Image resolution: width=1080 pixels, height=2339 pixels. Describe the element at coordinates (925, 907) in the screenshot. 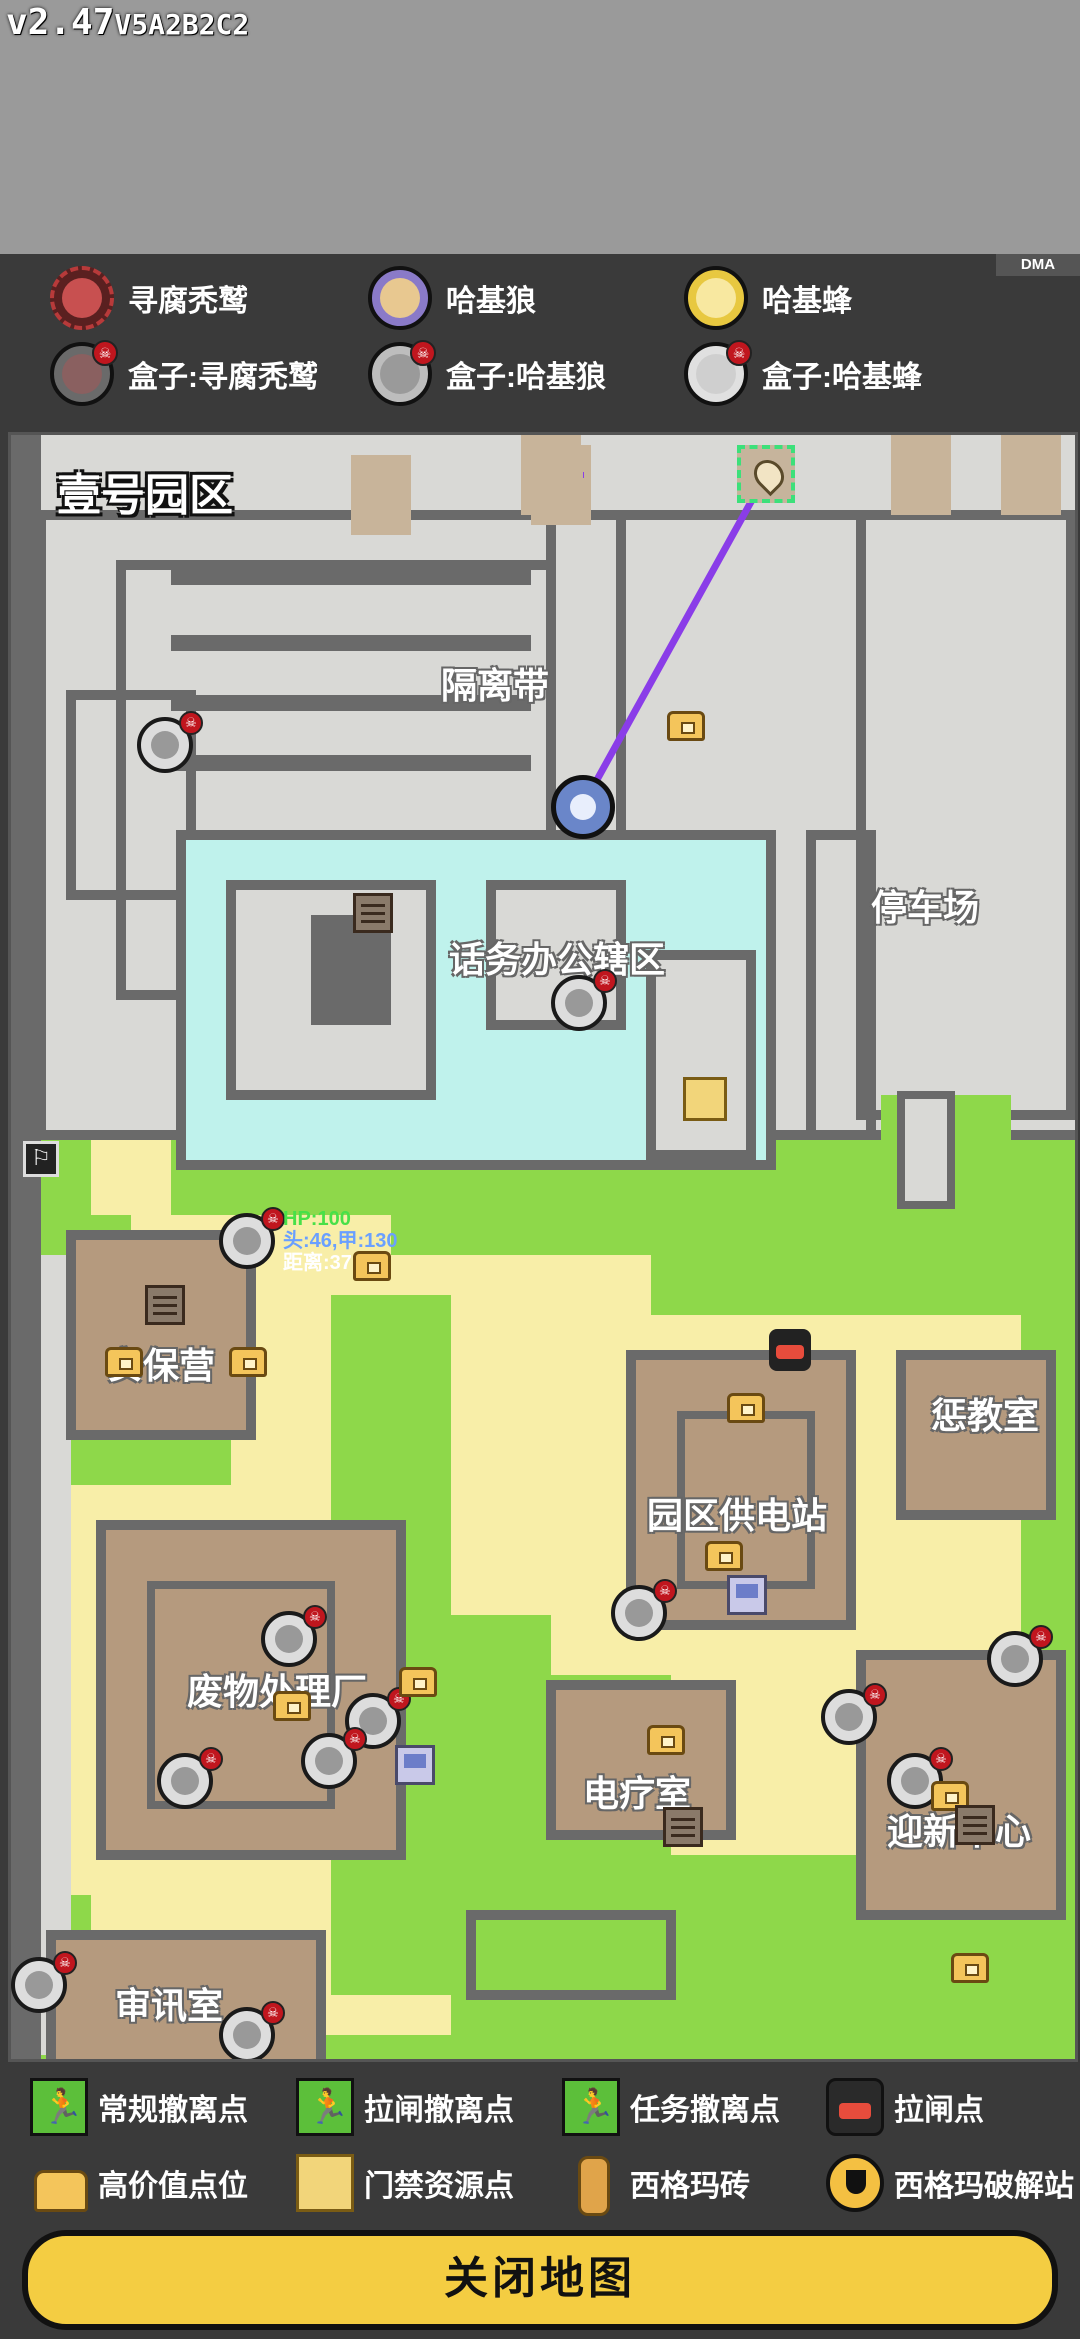

I see `area-label-parking: 停车场` at that location.